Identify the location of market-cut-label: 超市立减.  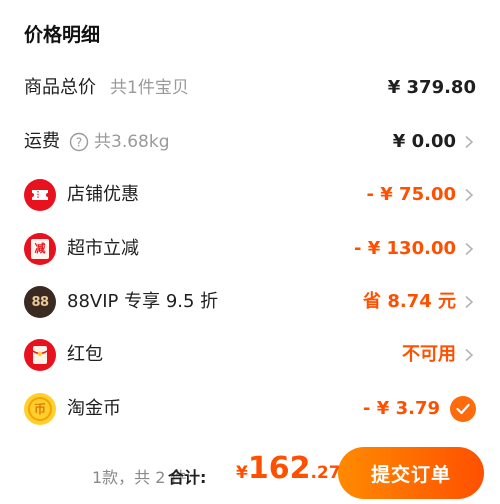
(103, 248).